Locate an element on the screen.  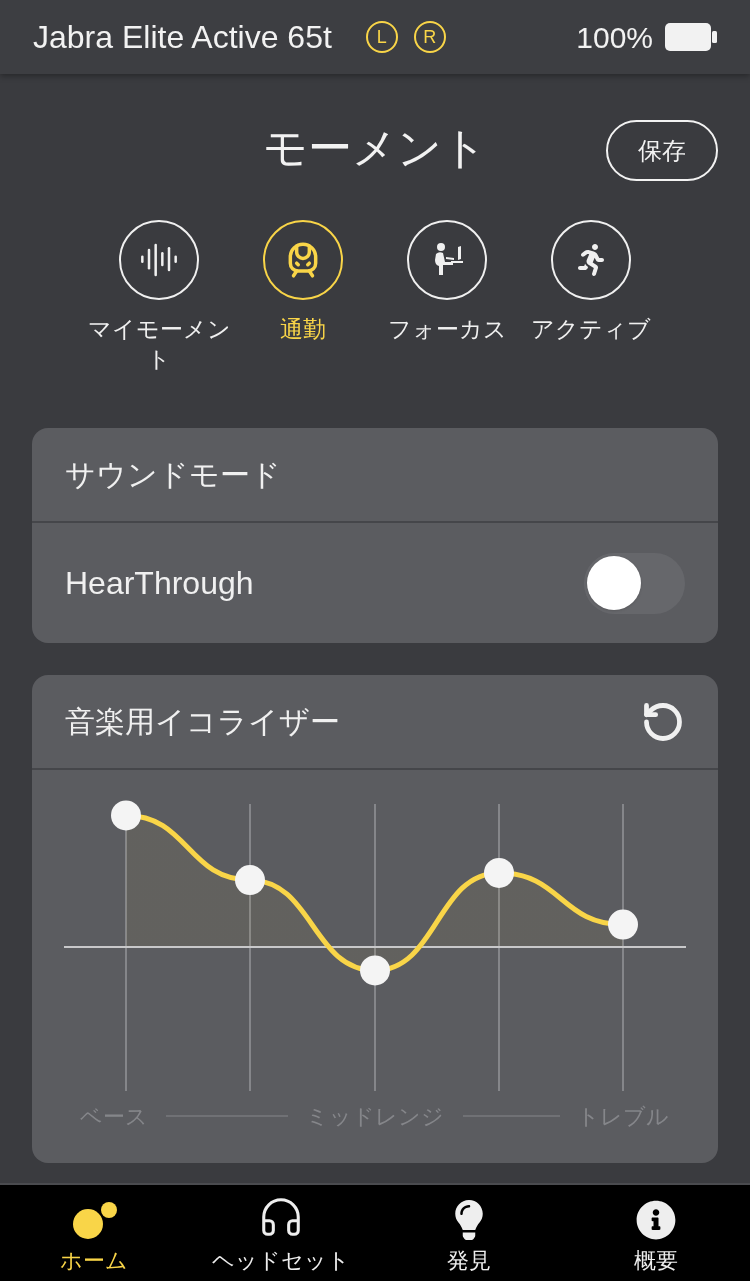
hearthrough-label: HearThrough is located at coordinates (159, 583).